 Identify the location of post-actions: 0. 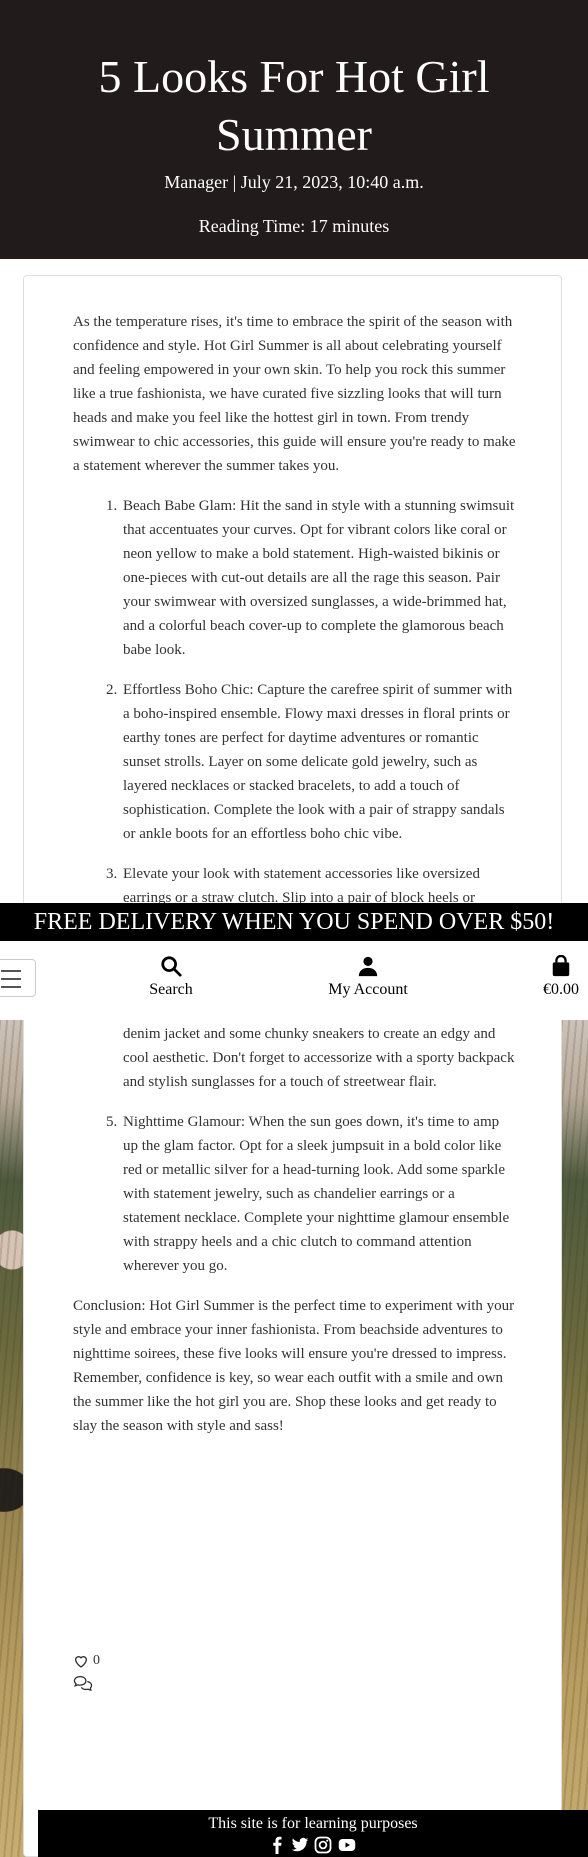
(86, 1672).